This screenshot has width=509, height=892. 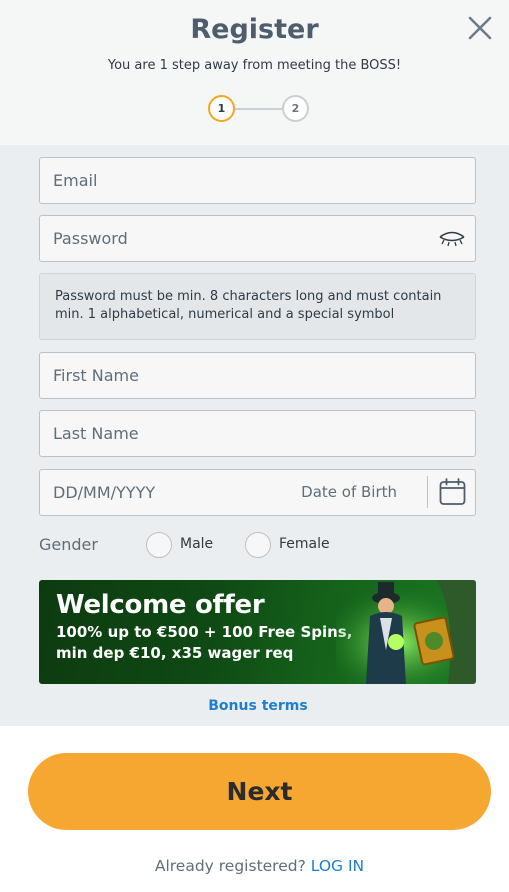 I want to click on eye-closed-icon, so click(x=452, y=238).